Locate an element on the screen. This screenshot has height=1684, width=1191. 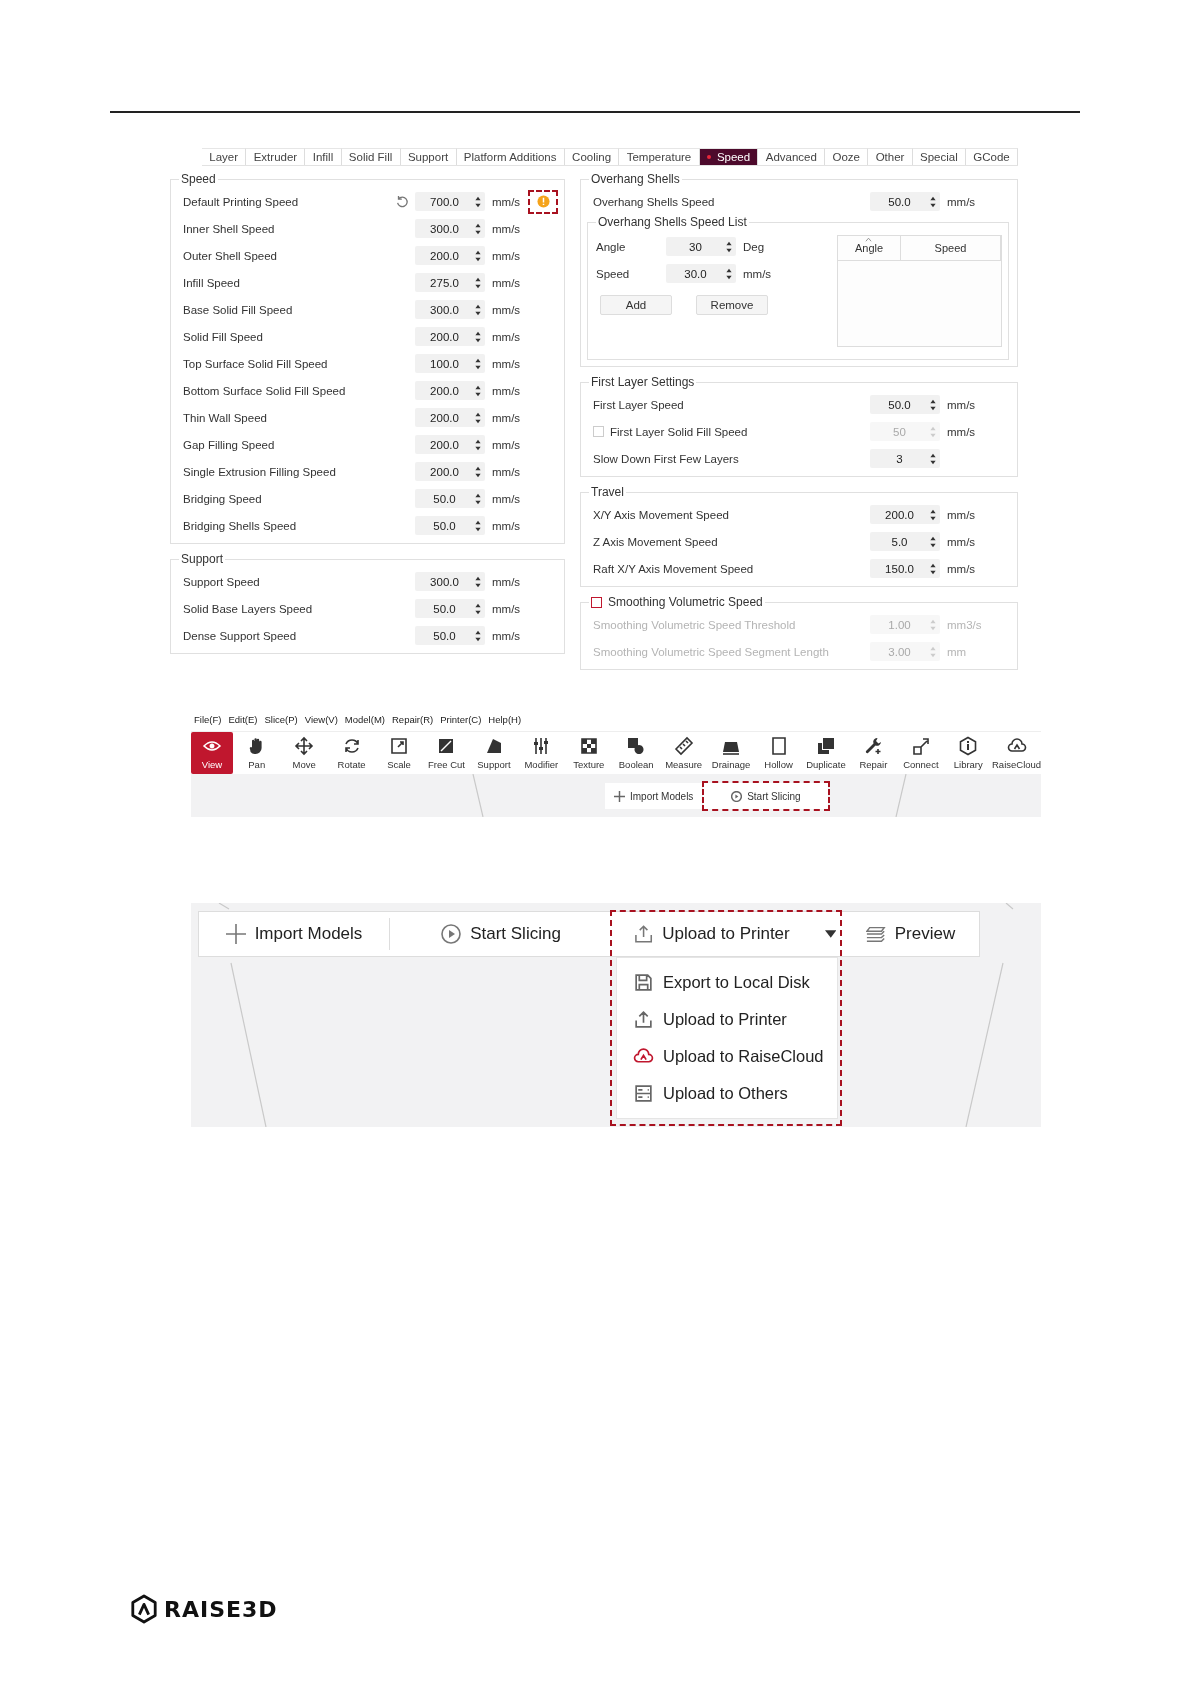
settings-tab: Speed is located at coordinates (729, 156).